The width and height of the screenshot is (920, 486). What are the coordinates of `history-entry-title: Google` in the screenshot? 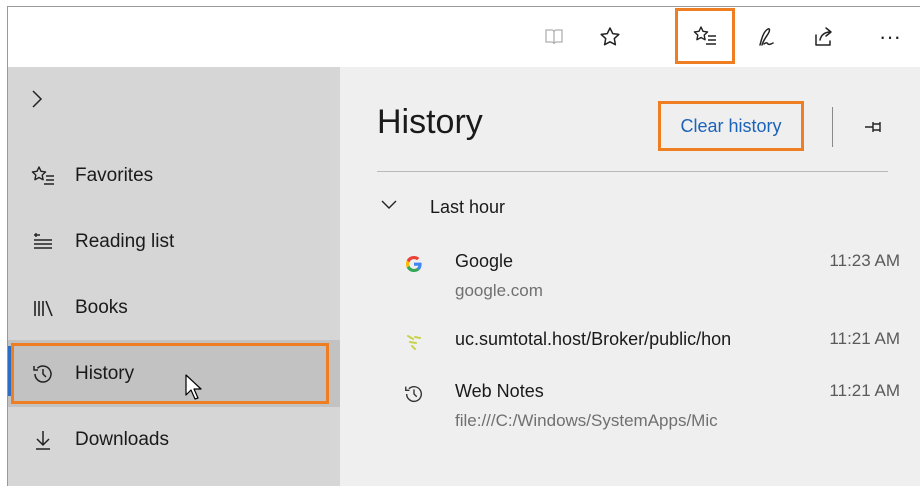 It's located at (484, 261).